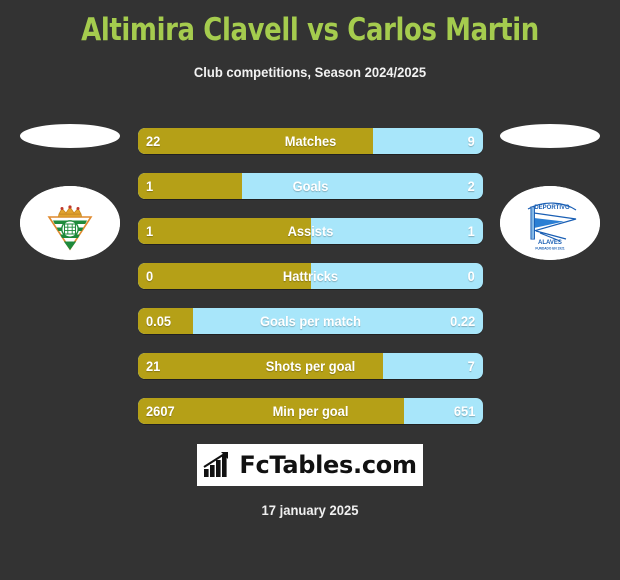  Describe the element at coordinates (310, 30) in the screenshot. I see `page-title: Altimira Clavell vs Carlos Martin` at that location.